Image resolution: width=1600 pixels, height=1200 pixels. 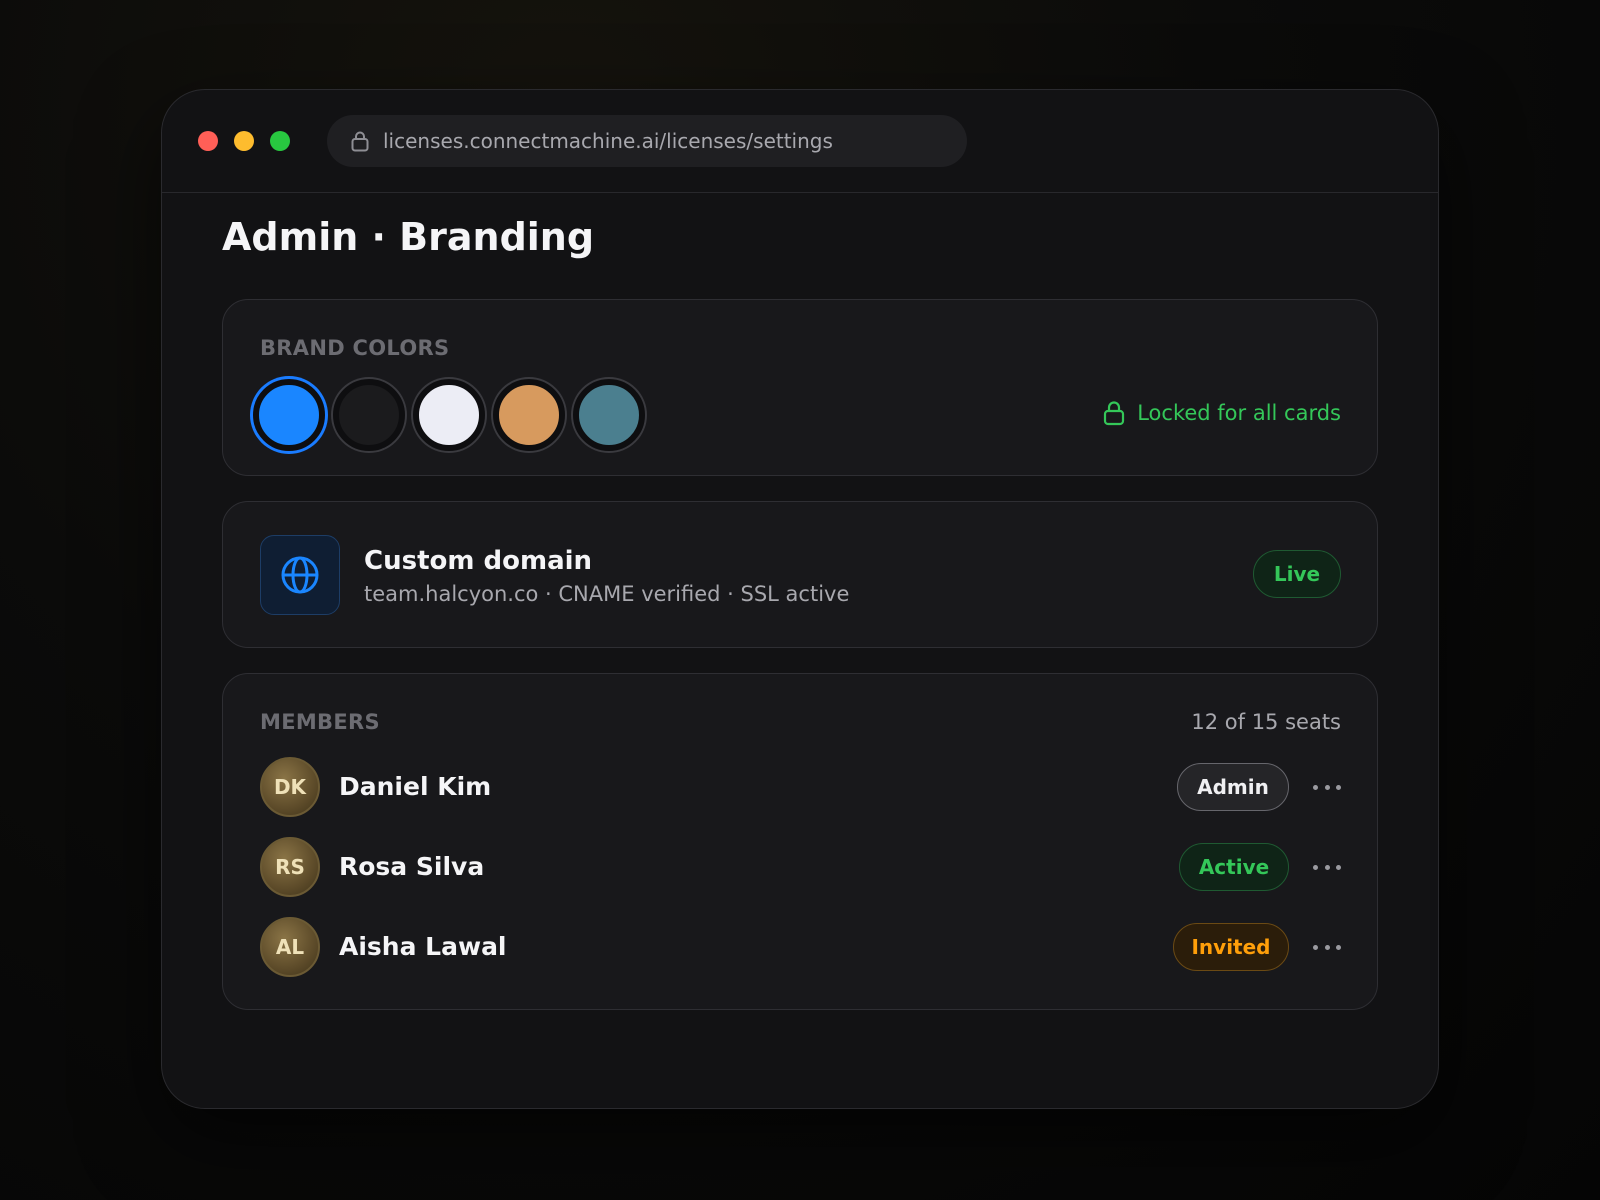 I want to click on brand-colors-label: BRAND COLORS, so click(x=355, y=348).